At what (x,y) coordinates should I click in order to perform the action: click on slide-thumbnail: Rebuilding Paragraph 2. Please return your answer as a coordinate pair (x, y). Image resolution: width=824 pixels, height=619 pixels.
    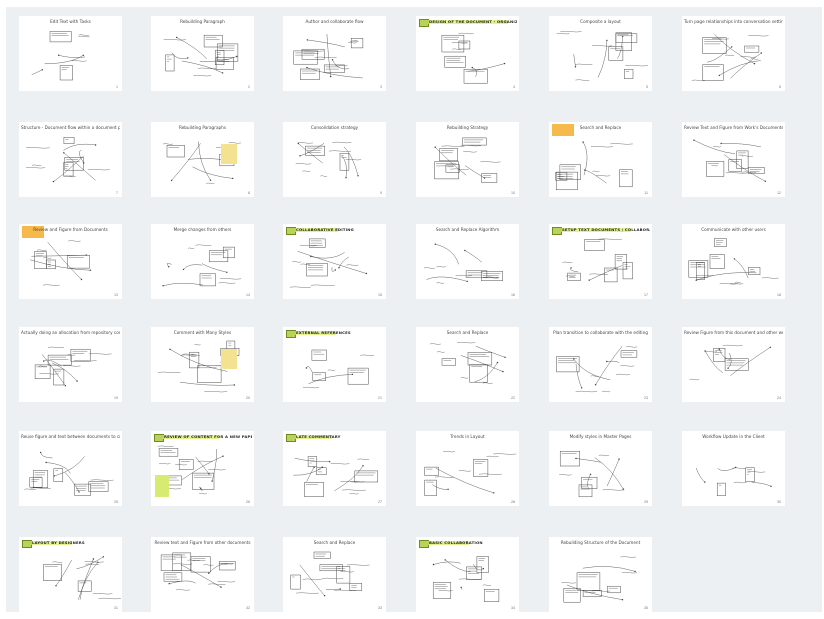
    Looking at the image, I should click on (202, 53).